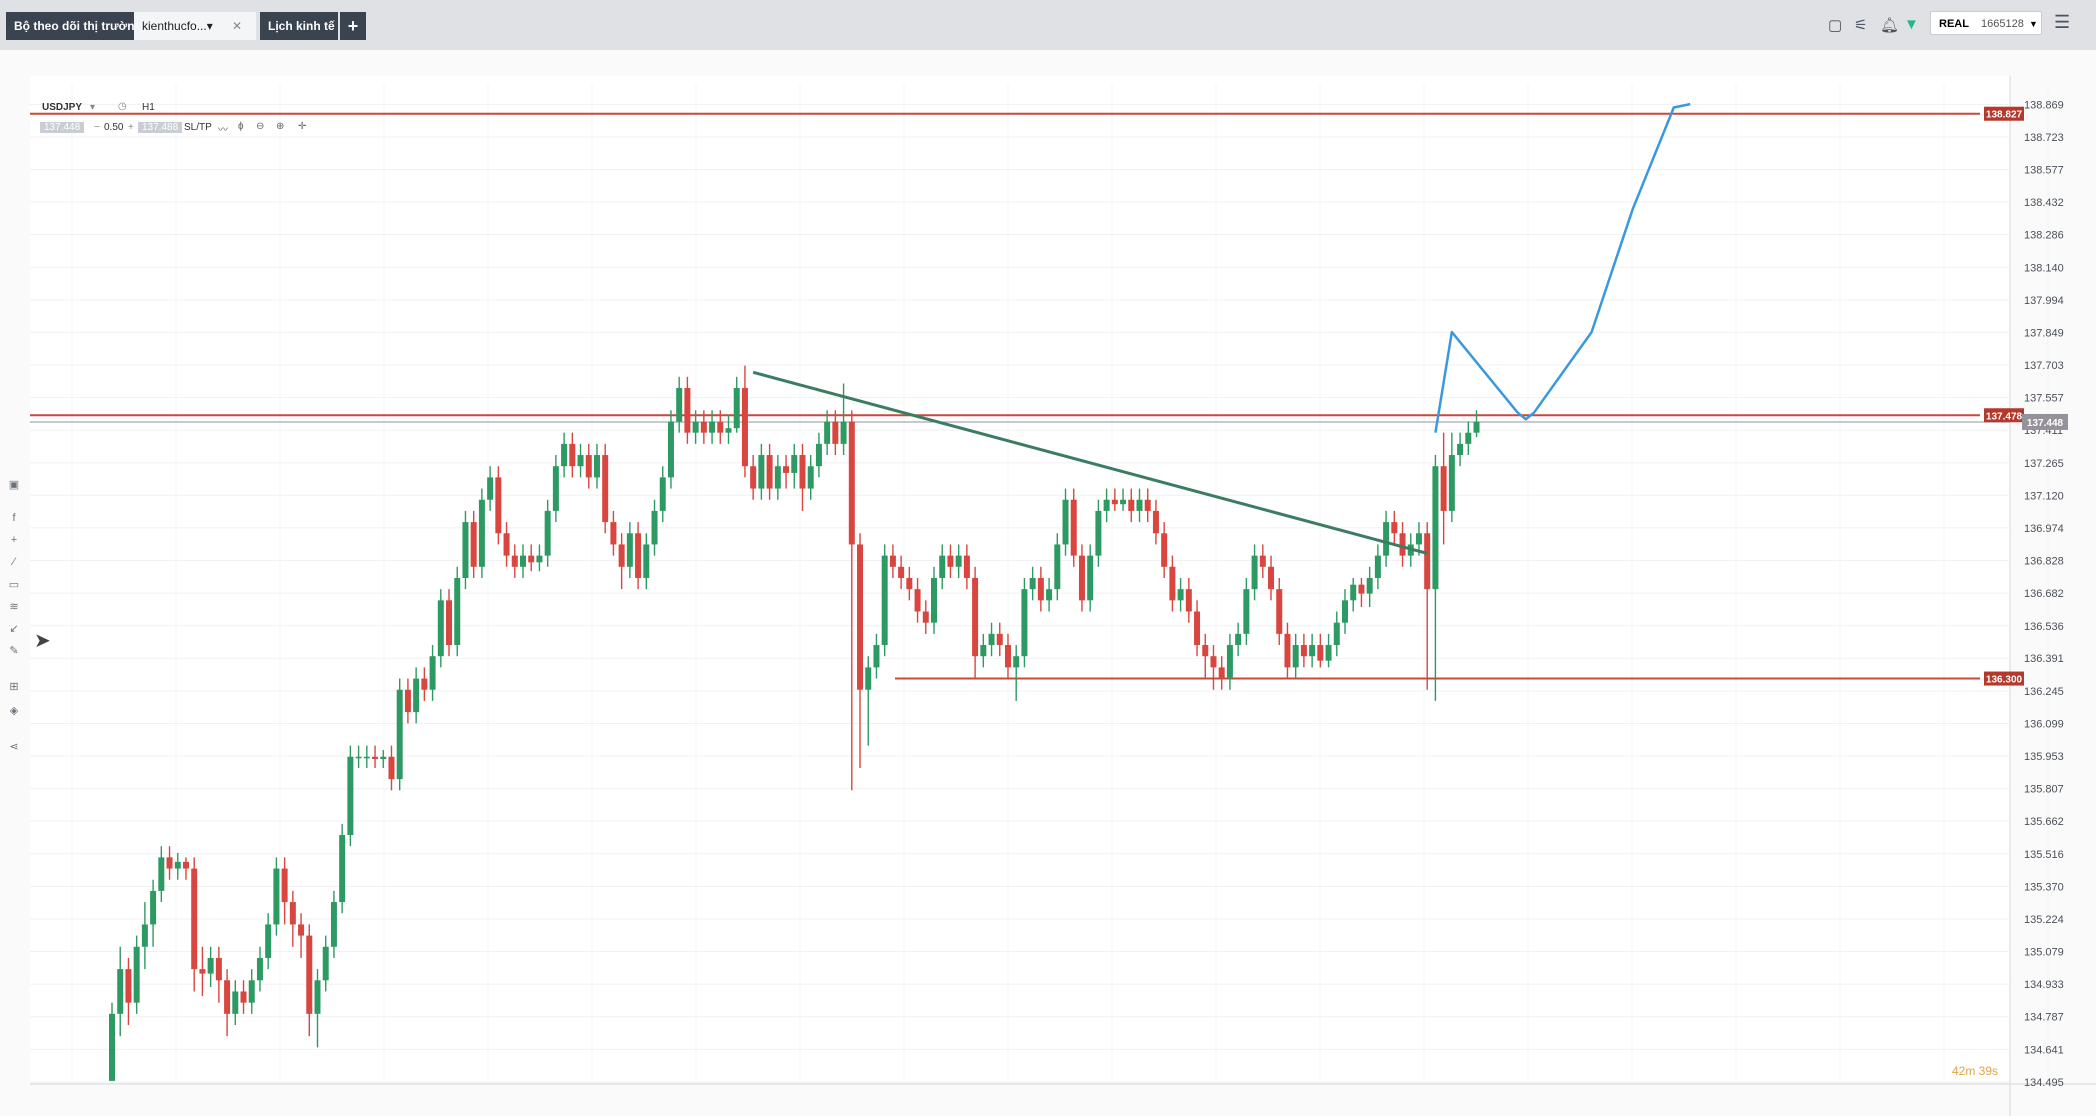 This screenshot has height=1116, width=2096. What do you see at coordinates (2062, 22) in the screenshot?
I see `menu-icon: ☰` at bounding box center [2062, 22].